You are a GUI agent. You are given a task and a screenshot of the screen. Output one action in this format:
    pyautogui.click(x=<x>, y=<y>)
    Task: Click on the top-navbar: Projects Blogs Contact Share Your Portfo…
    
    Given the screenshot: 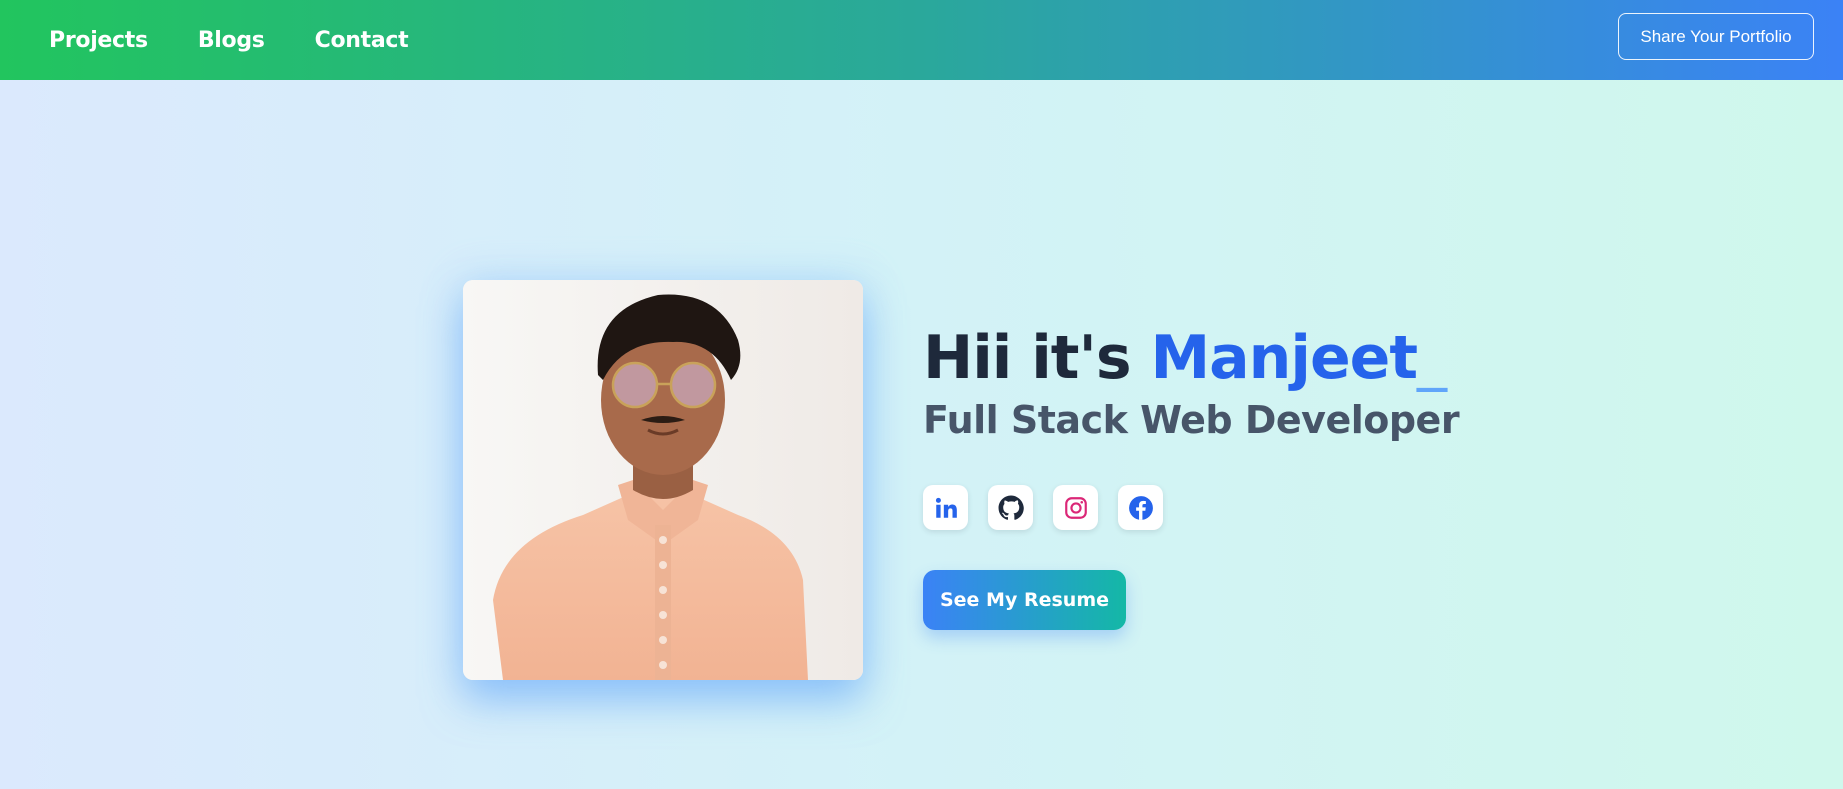 What is the action you would take?
    pyautogui.click(x=921, y=40)
    